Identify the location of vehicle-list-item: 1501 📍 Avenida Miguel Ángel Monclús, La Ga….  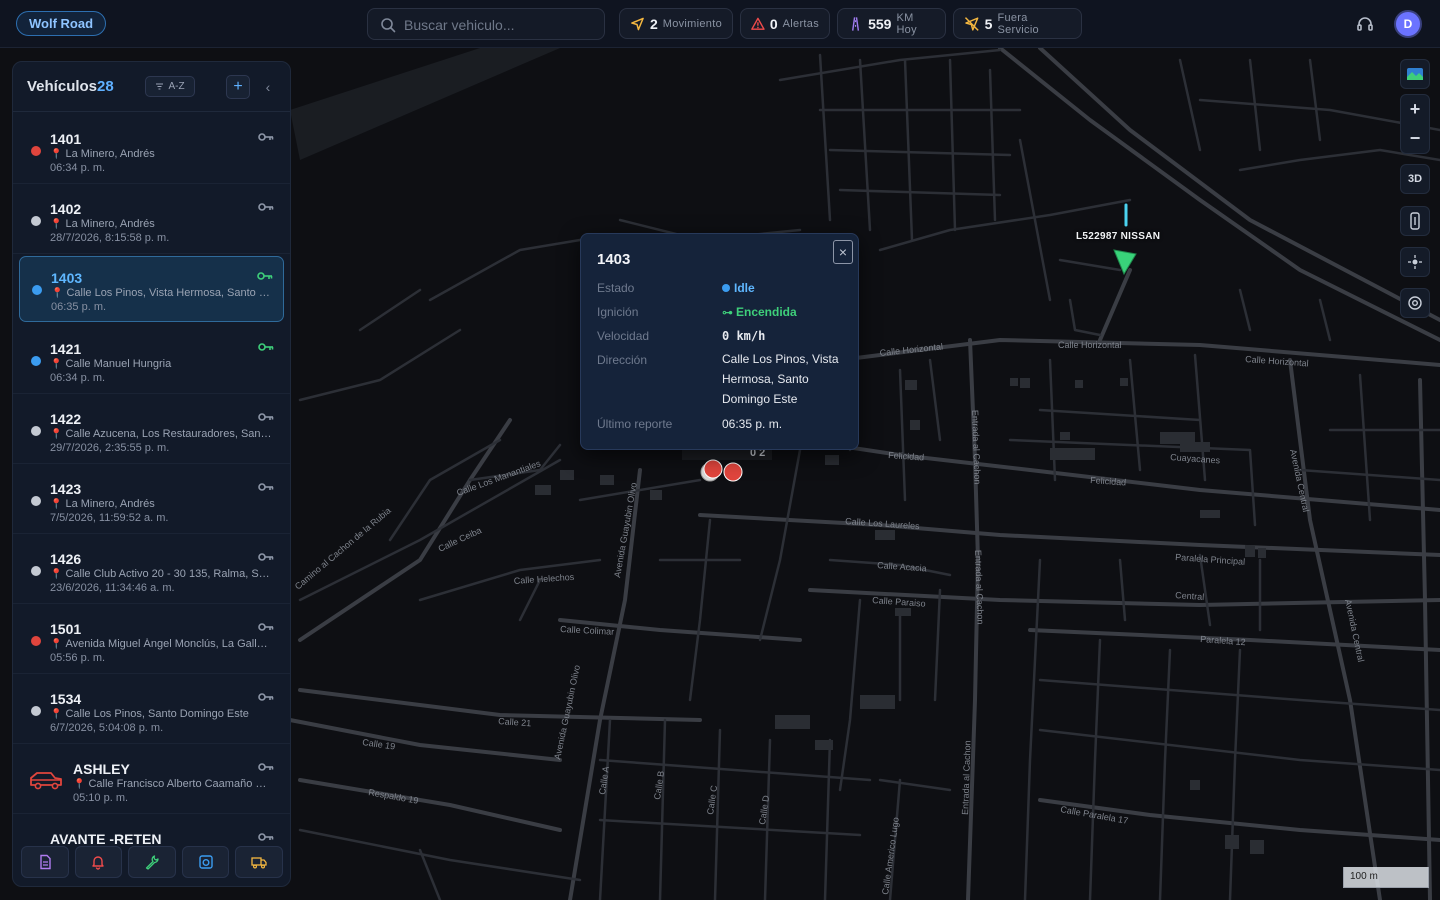
(151, 639).